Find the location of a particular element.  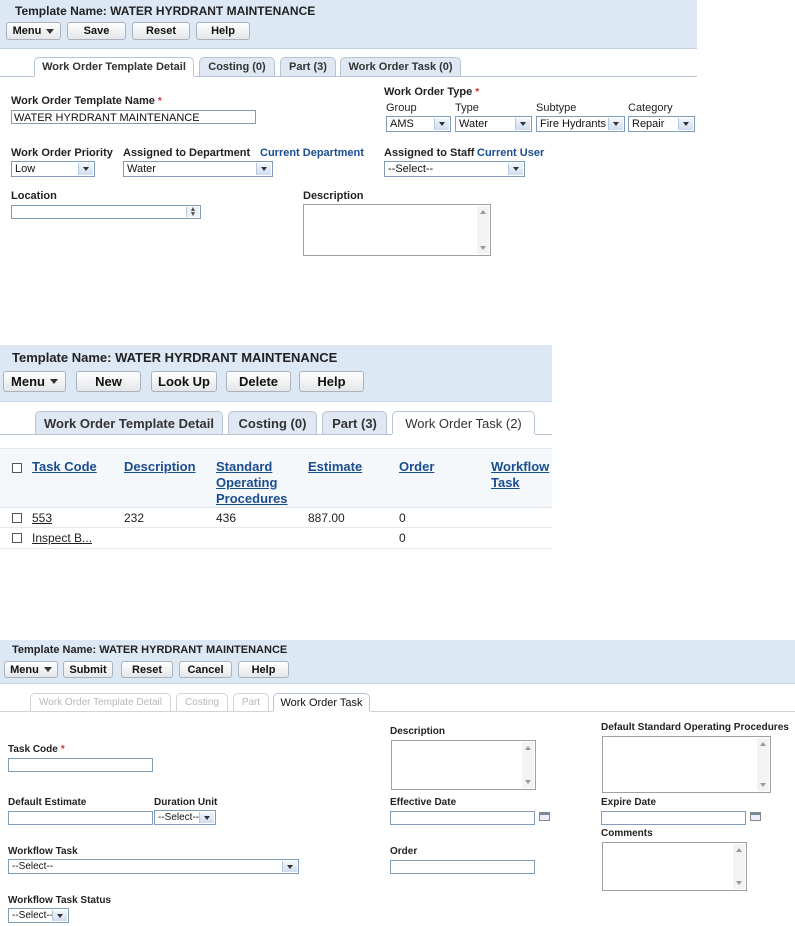

category-value: Repair is located at coordinates (648, 124).